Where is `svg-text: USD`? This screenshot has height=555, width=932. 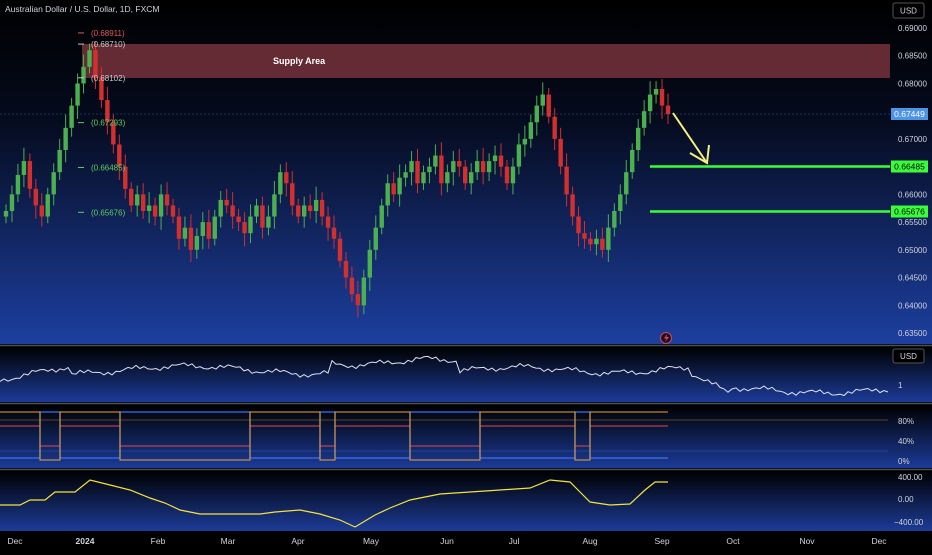 svg-text: USD is located at coordinates (908, 356).